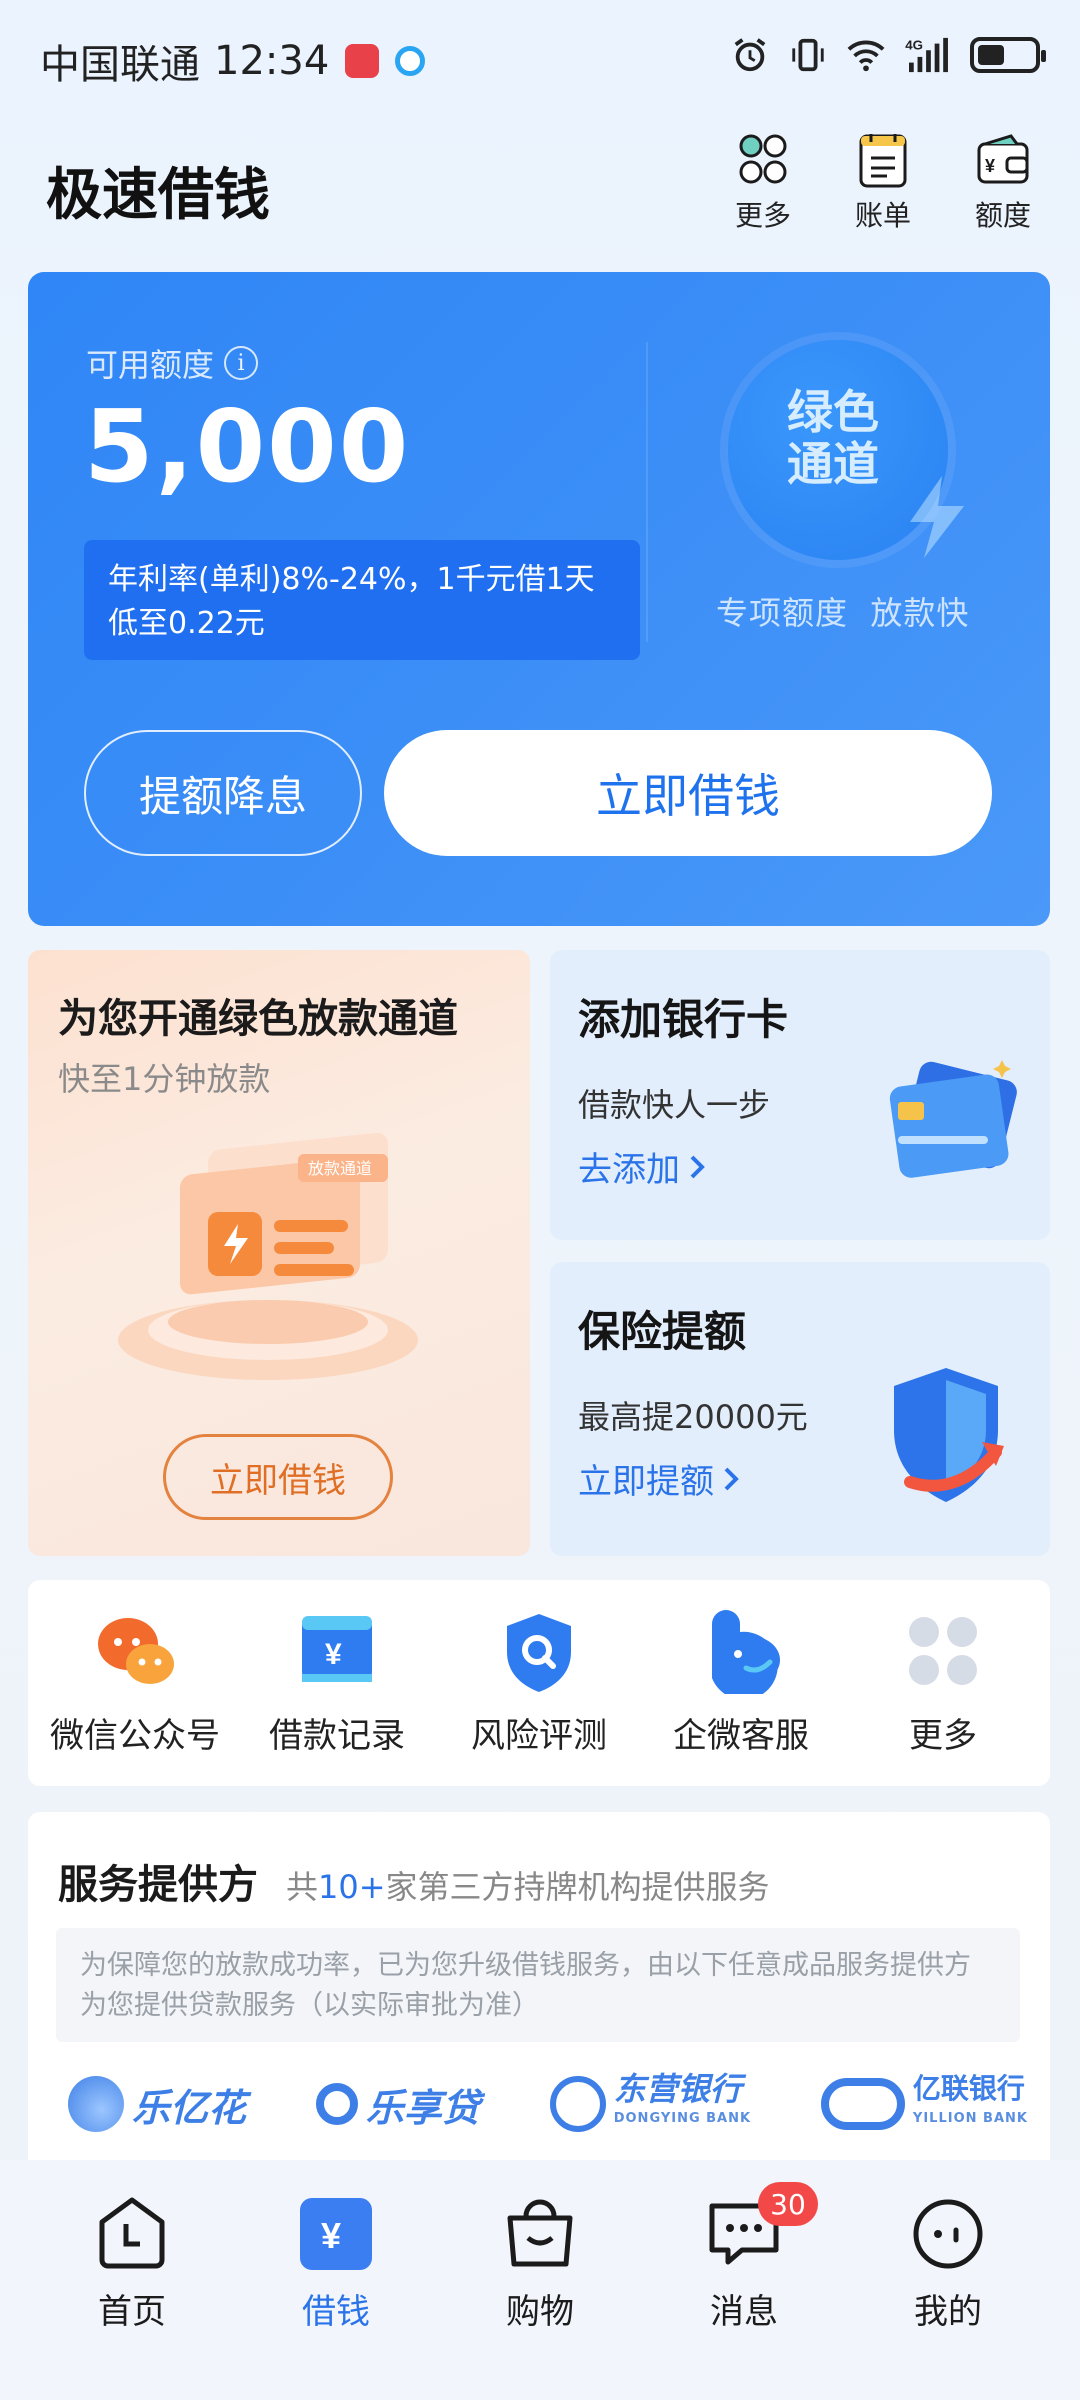  Describe the element at coordinates (800, 1095) in the screenshot. I see `add-bank-card-promo: 添加银行卡 借款快人一步 去添加` at that location.